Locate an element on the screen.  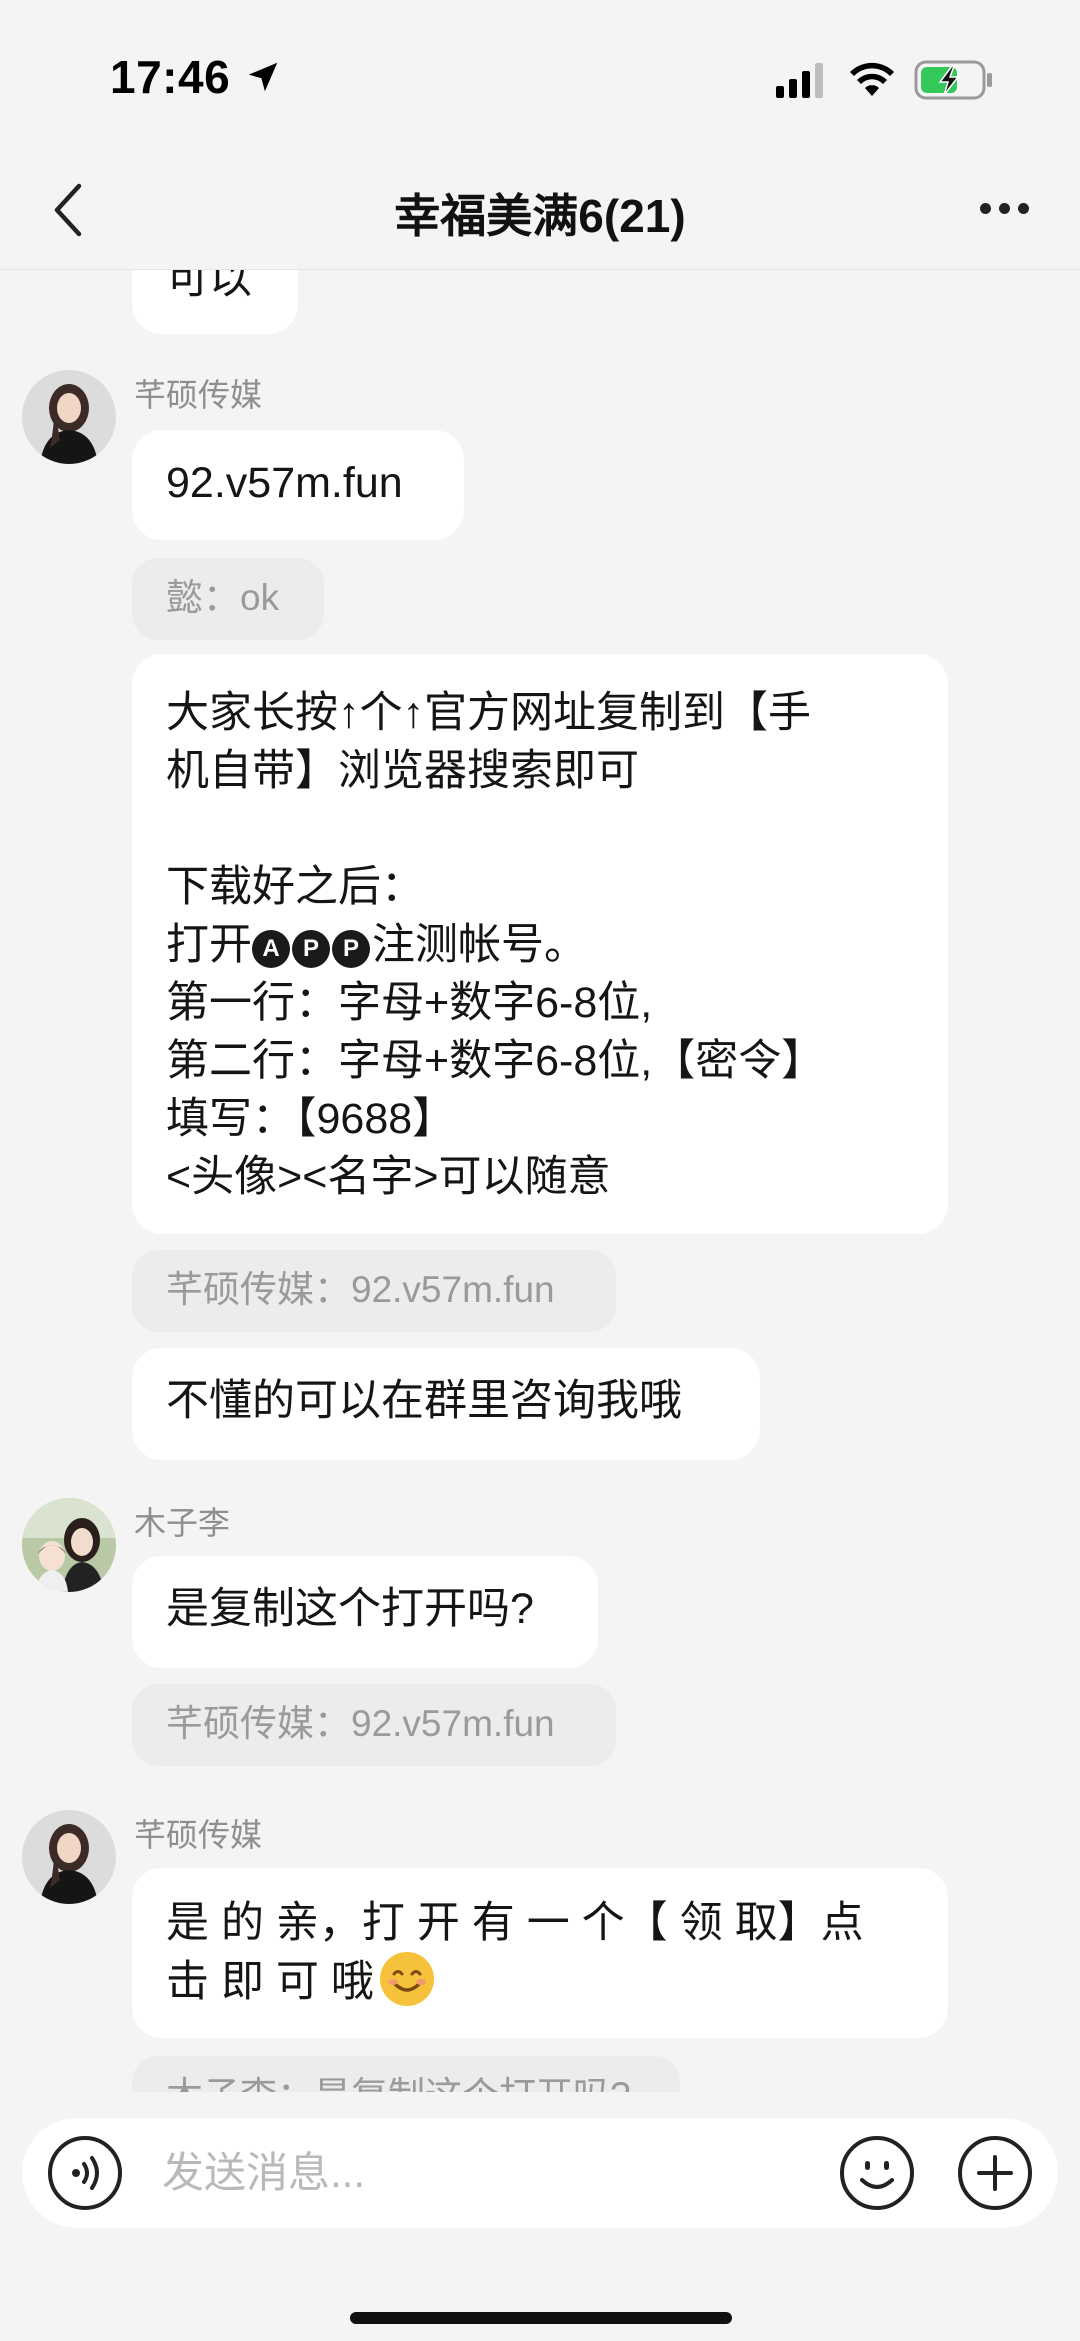
smiling-face-emoji-icon is located at coordinates (406, 1979).